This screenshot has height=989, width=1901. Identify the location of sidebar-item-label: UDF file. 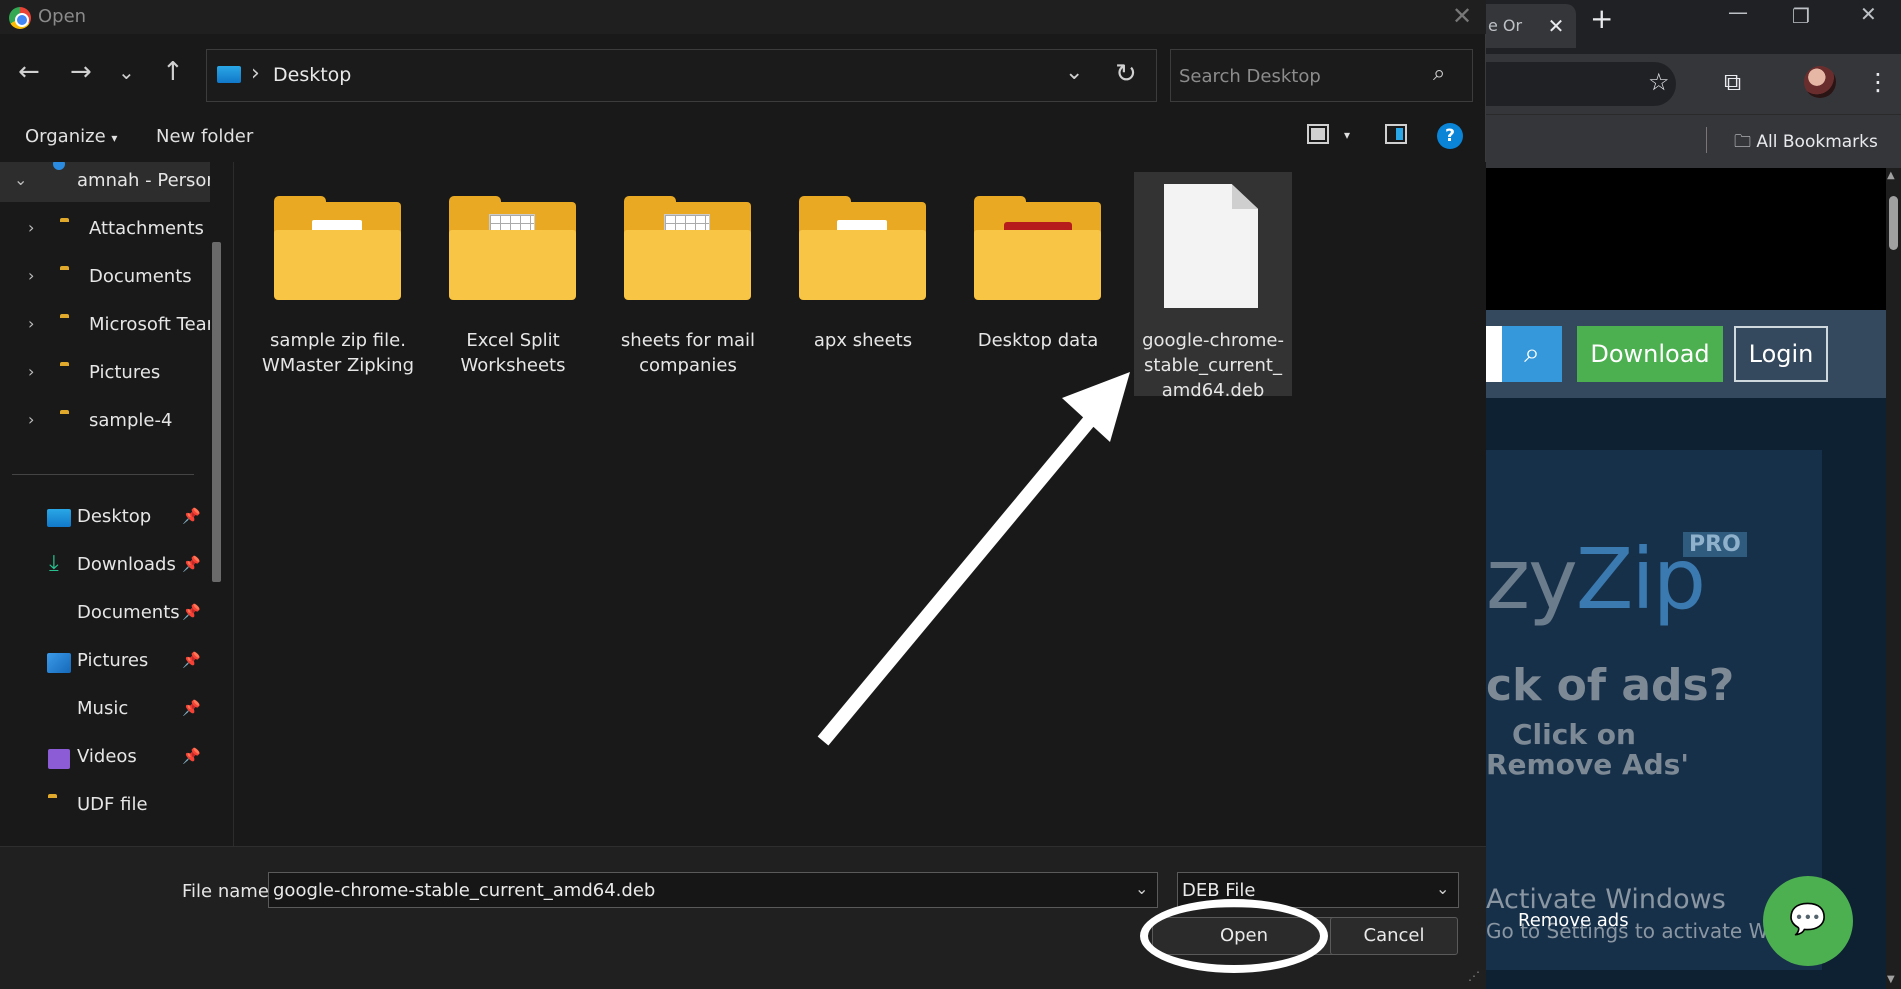
(112, 804).